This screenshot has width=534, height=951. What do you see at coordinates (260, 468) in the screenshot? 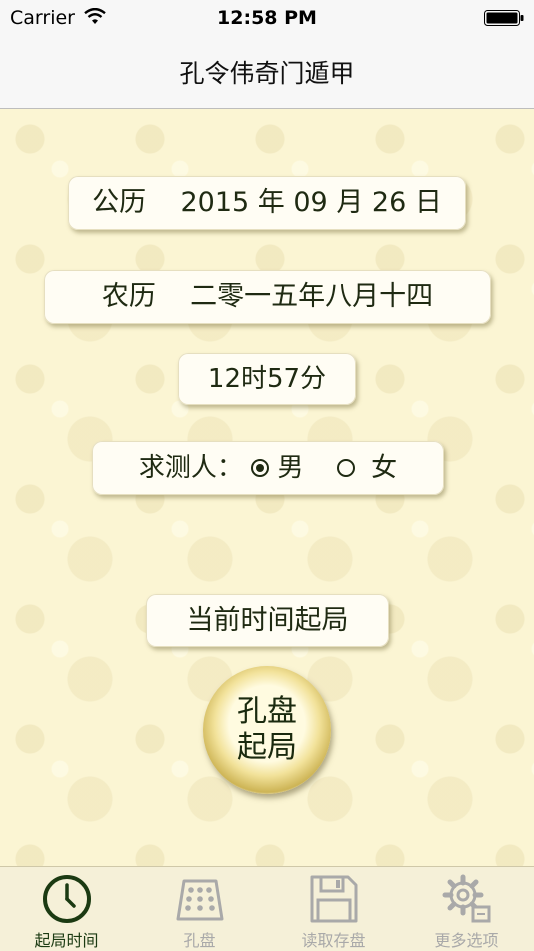
I see `radio-checked-icon` at bounding box center [260, 468].